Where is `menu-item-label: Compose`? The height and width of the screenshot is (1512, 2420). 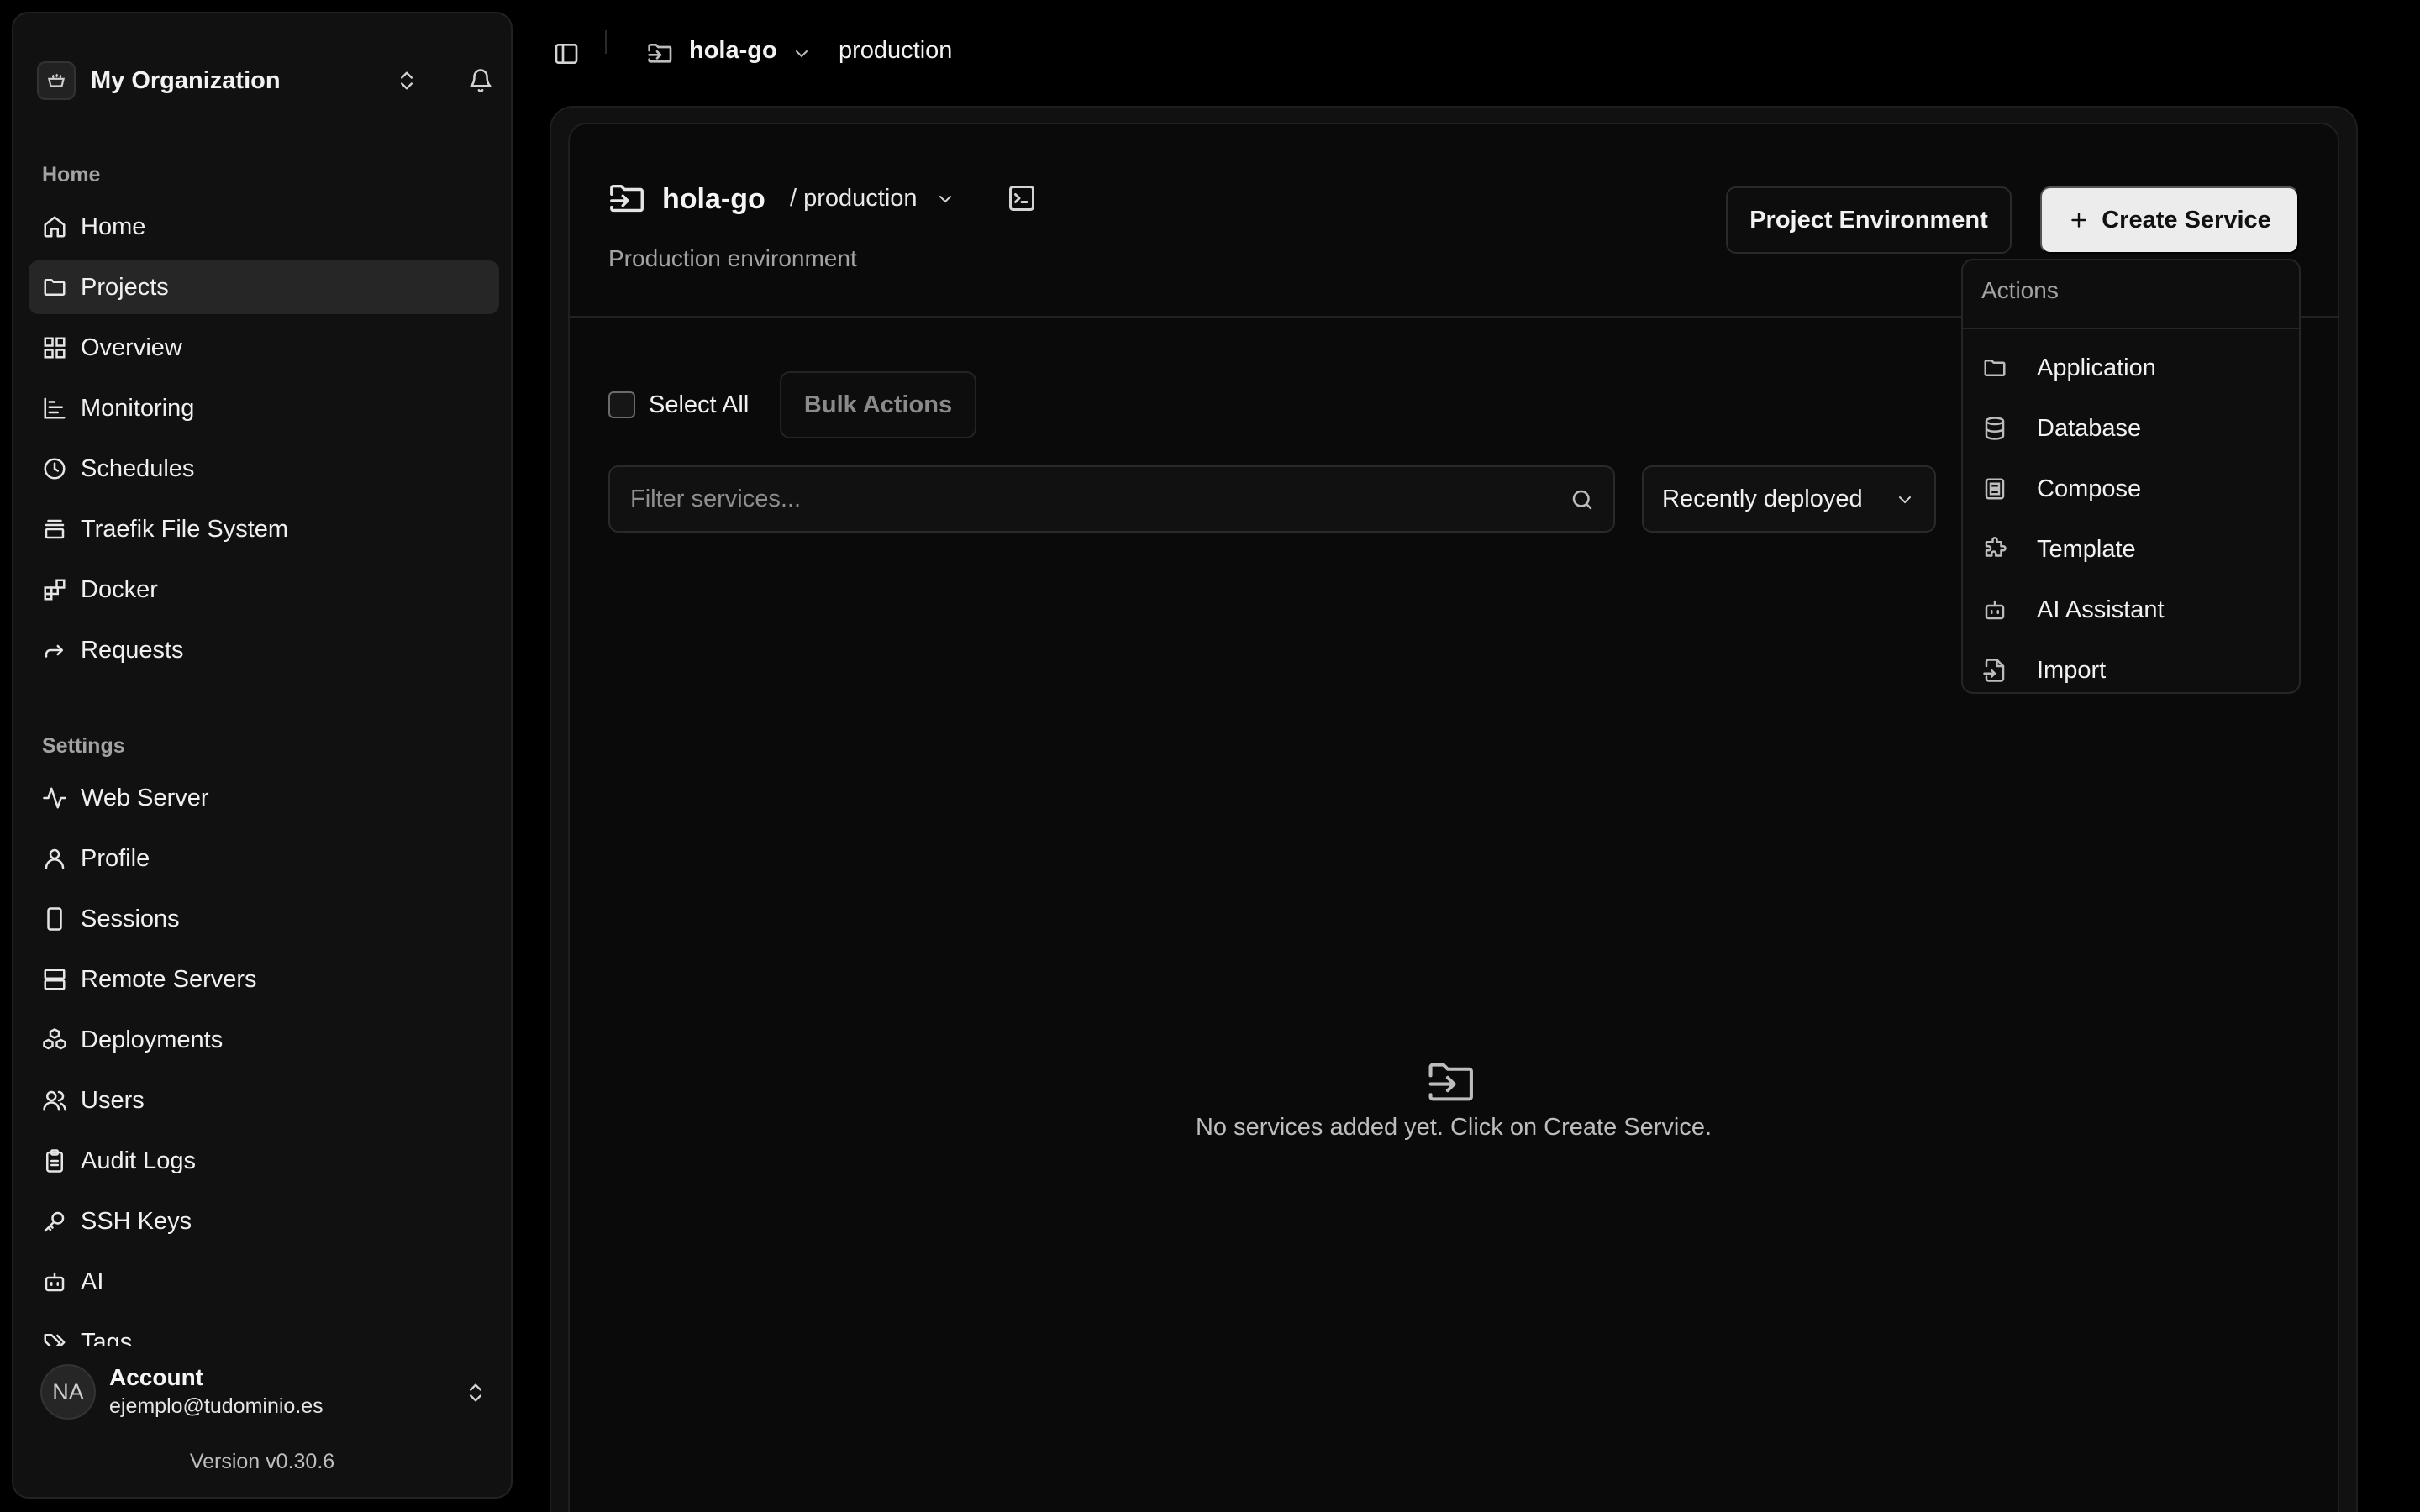
menu-item-label: Compose is located at coordinates (2089, 488).